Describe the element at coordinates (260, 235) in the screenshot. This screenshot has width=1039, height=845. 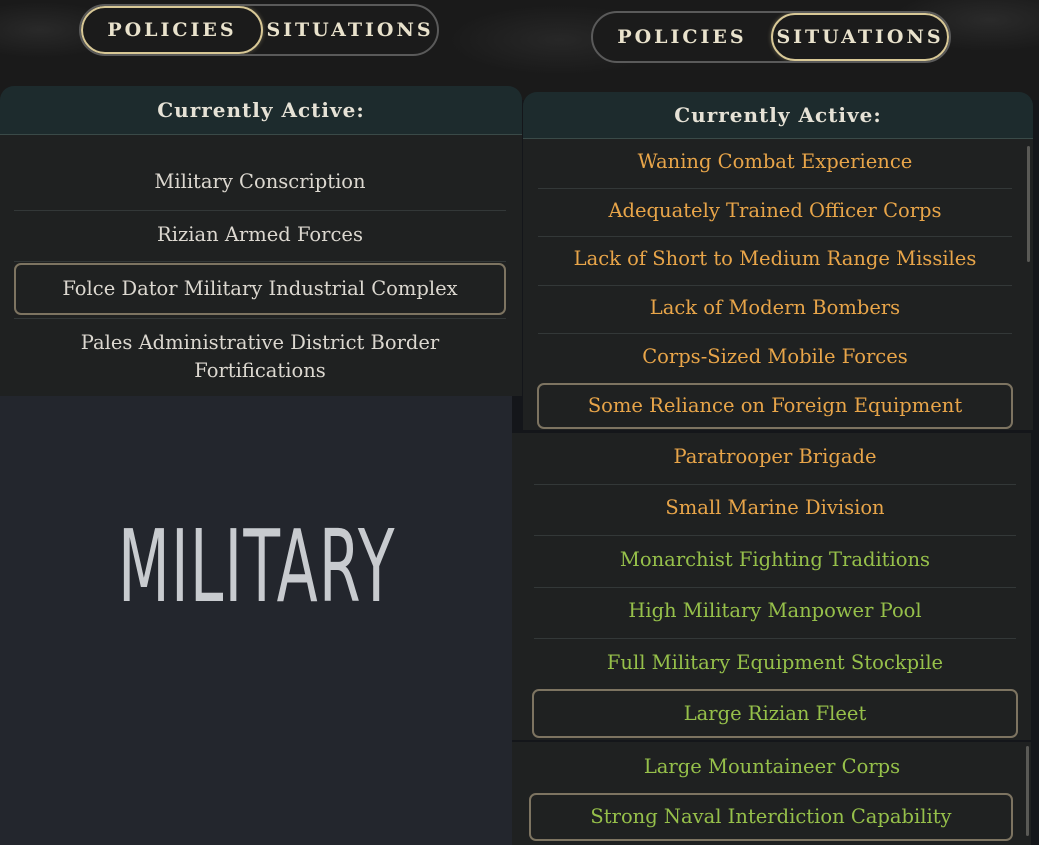
I see `list-item: Rizian Armed Forces` at that location.